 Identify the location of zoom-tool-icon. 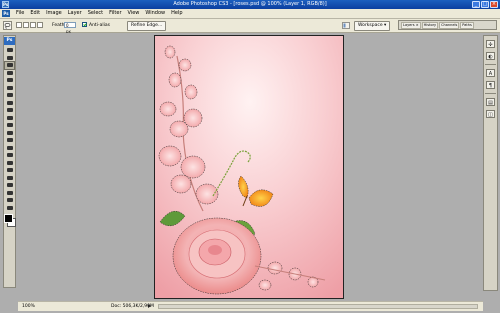
(9, 208).